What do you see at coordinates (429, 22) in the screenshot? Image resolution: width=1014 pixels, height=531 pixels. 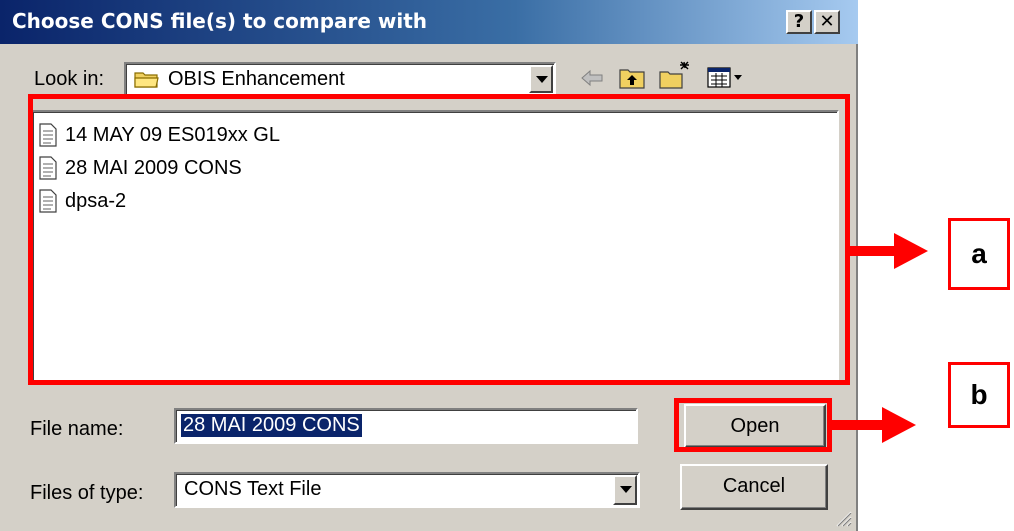 I see `title-bar: Choose CONS file(s) to compare with ? ✕` at bounding box center [429, 22].